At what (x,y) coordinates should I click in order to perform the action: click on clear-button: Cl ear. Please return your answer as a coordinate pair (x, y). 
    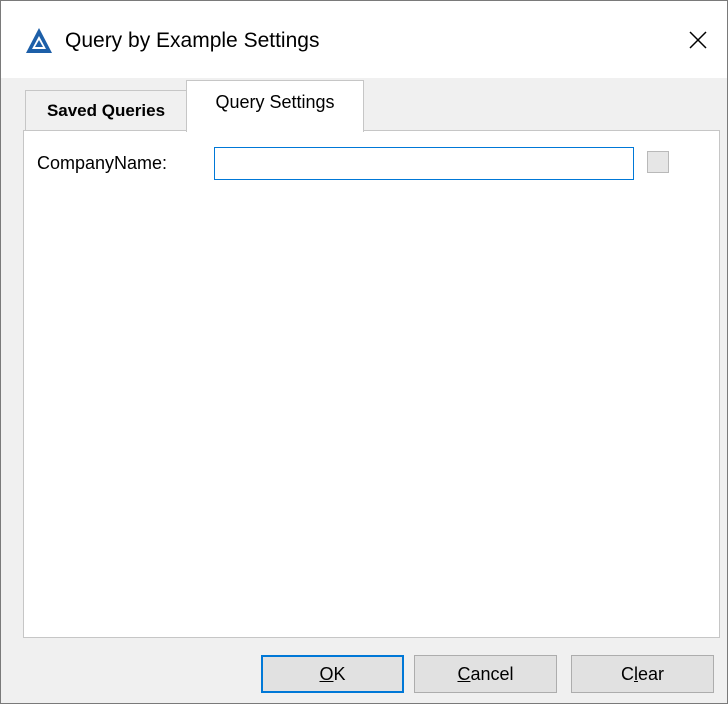
    Looking at the image, I should click on (642, 674).